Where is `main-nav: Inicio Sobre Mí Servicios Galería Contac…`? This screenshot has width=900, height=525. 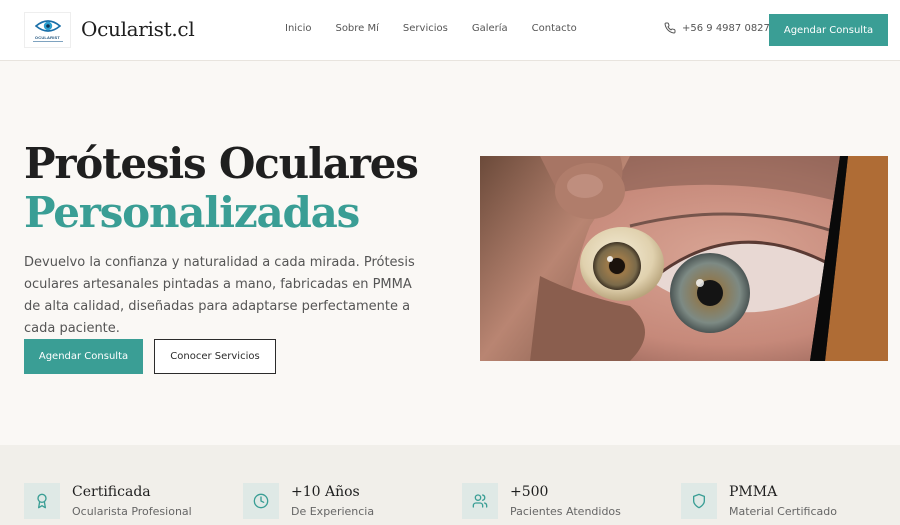 main-nav: Inicio Sobre Mí Servicios Galería Contac… is located at coordinates (443, 28).